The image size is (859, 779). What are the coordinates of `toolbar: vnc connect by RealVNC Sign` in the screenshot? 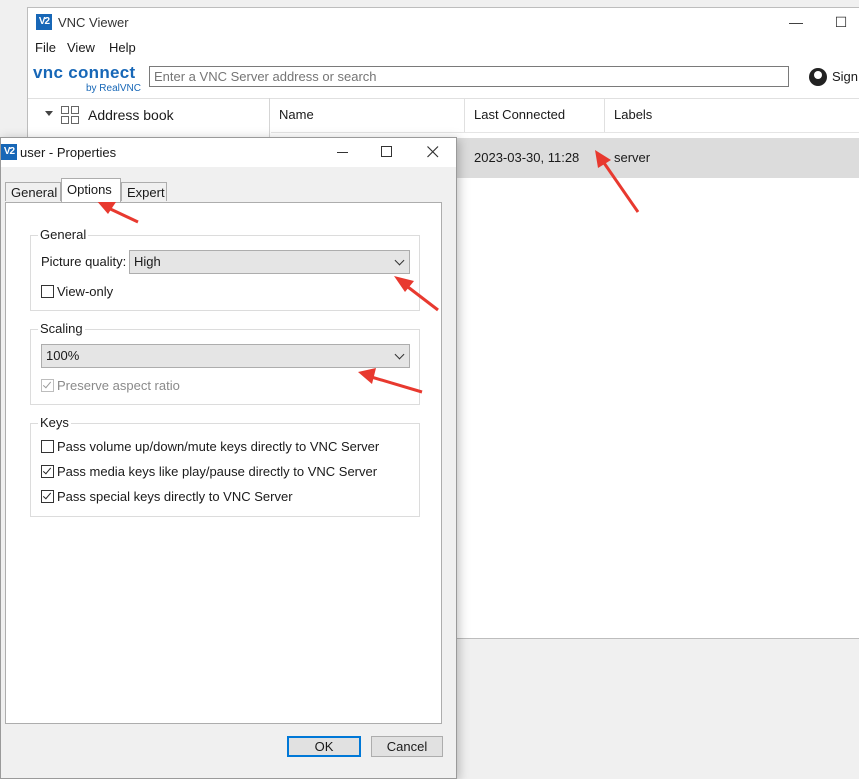 It's located at (443, 80).